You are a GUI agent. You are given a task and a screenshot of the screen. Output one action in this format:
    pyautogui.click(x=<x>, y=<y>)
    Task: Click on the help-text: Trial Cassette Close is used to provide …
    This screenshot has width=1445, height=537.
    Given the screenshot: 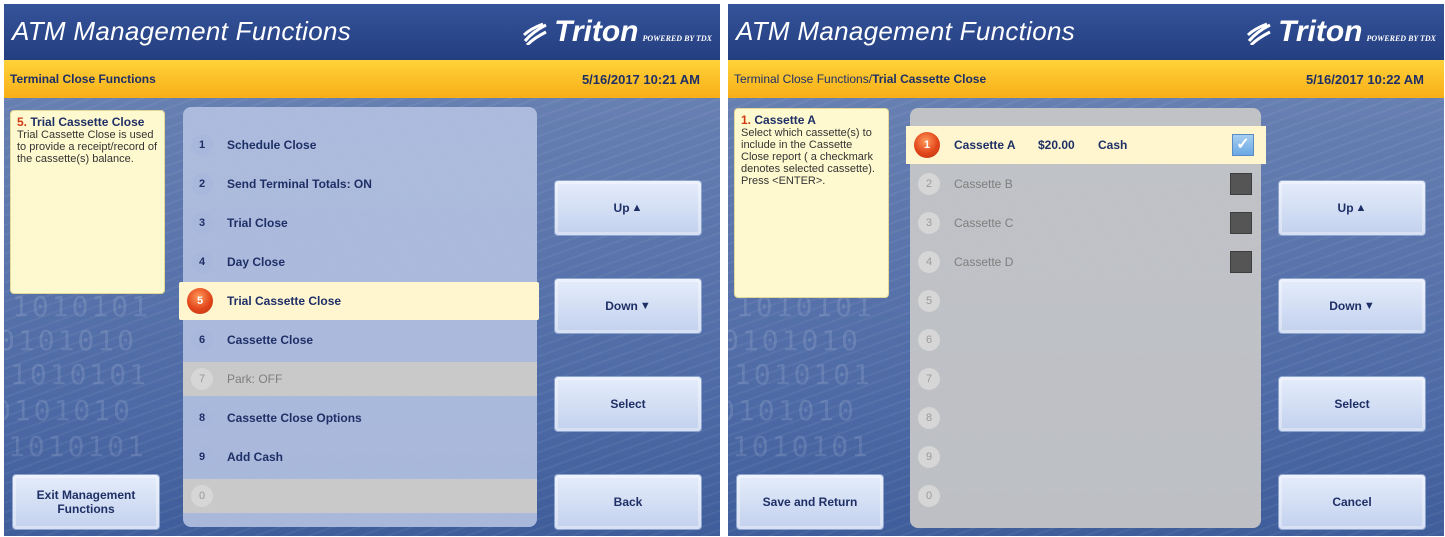 What is the action you would take?
    pyautogui.click(x=87, y=147)
    